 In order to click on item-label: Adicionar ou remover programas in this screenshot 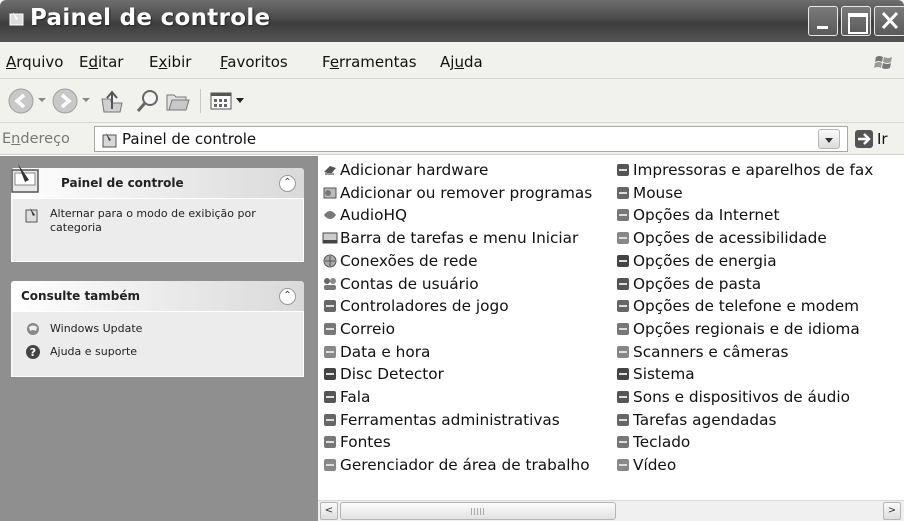, I will do `click(466, 192)`.